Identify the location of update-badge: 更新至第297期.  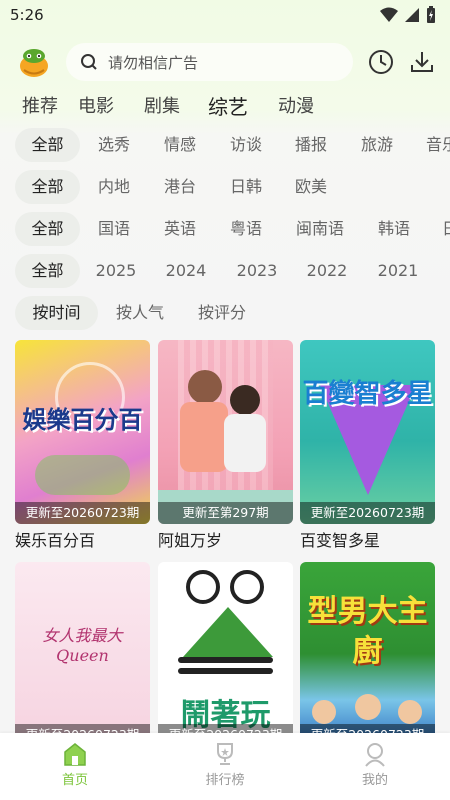
(225, 513).